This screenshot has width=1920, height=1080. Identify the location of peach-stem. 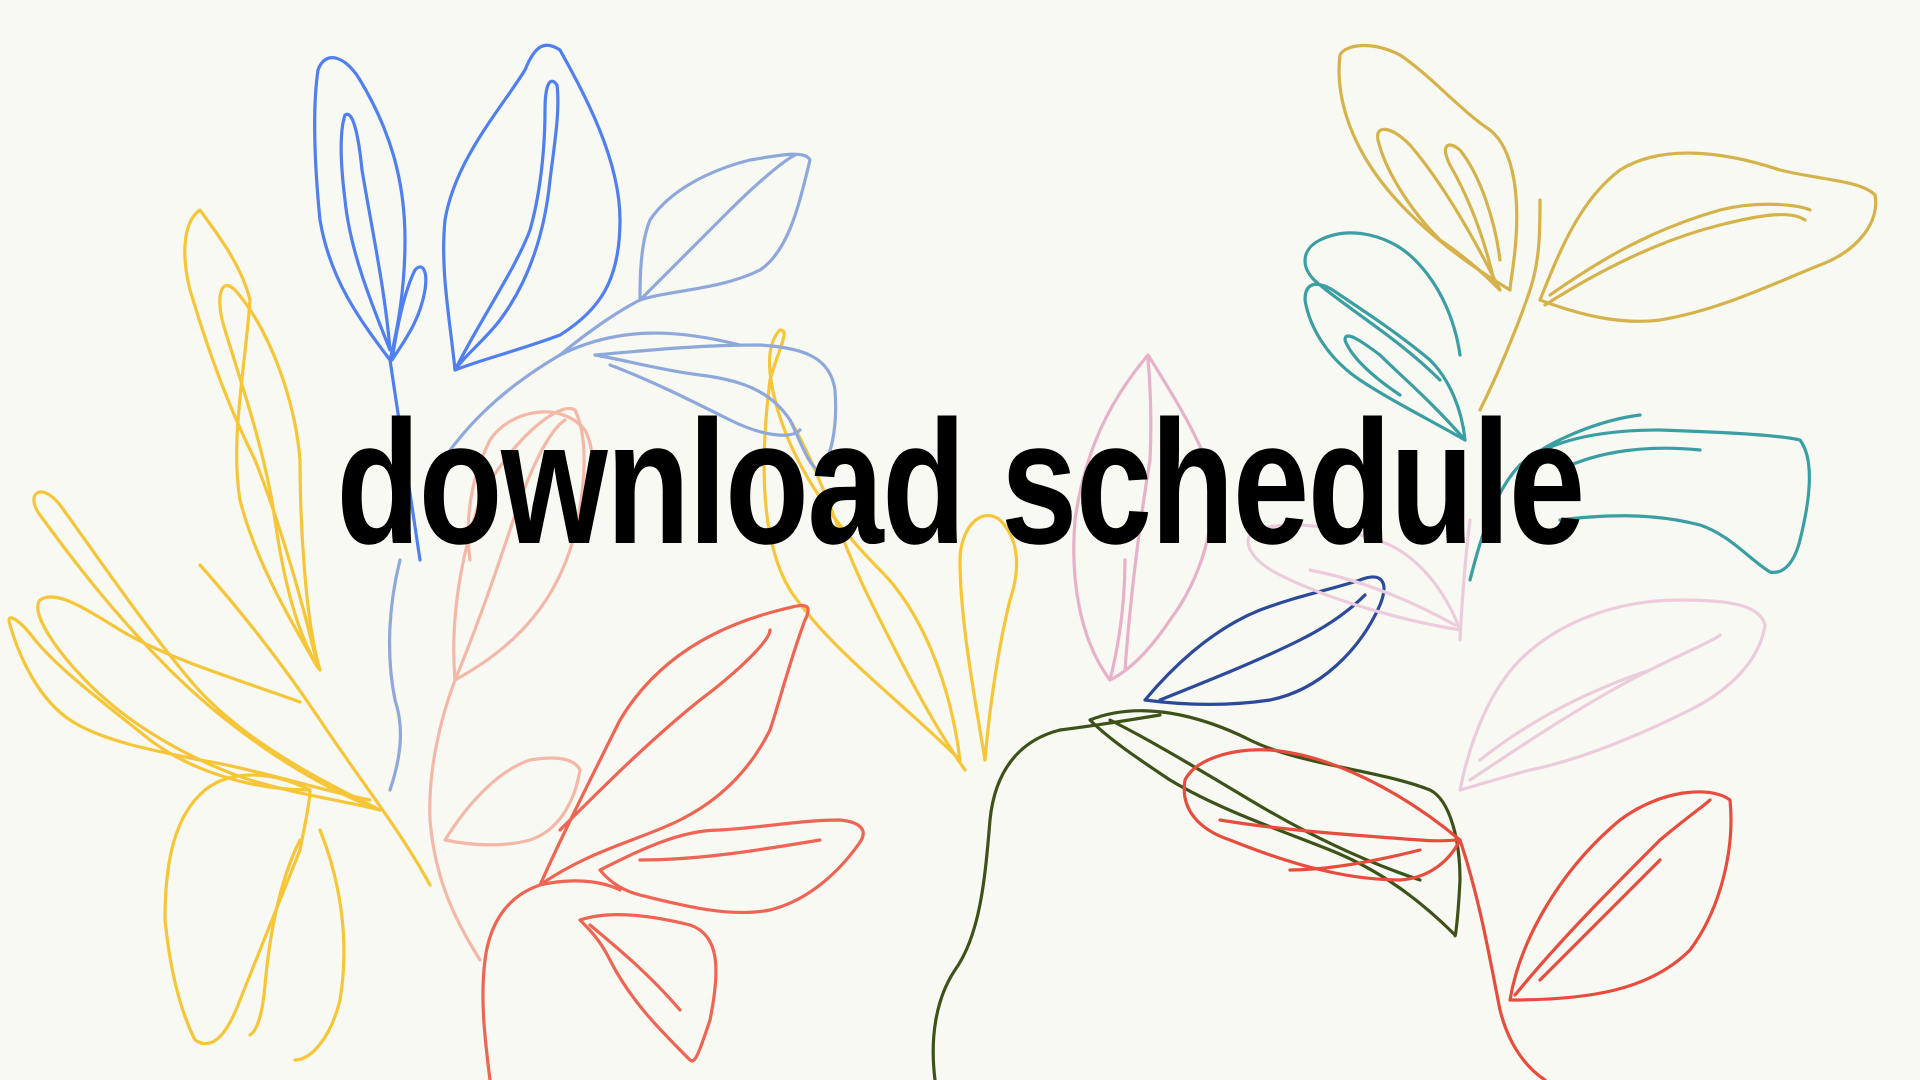
(455, 820).